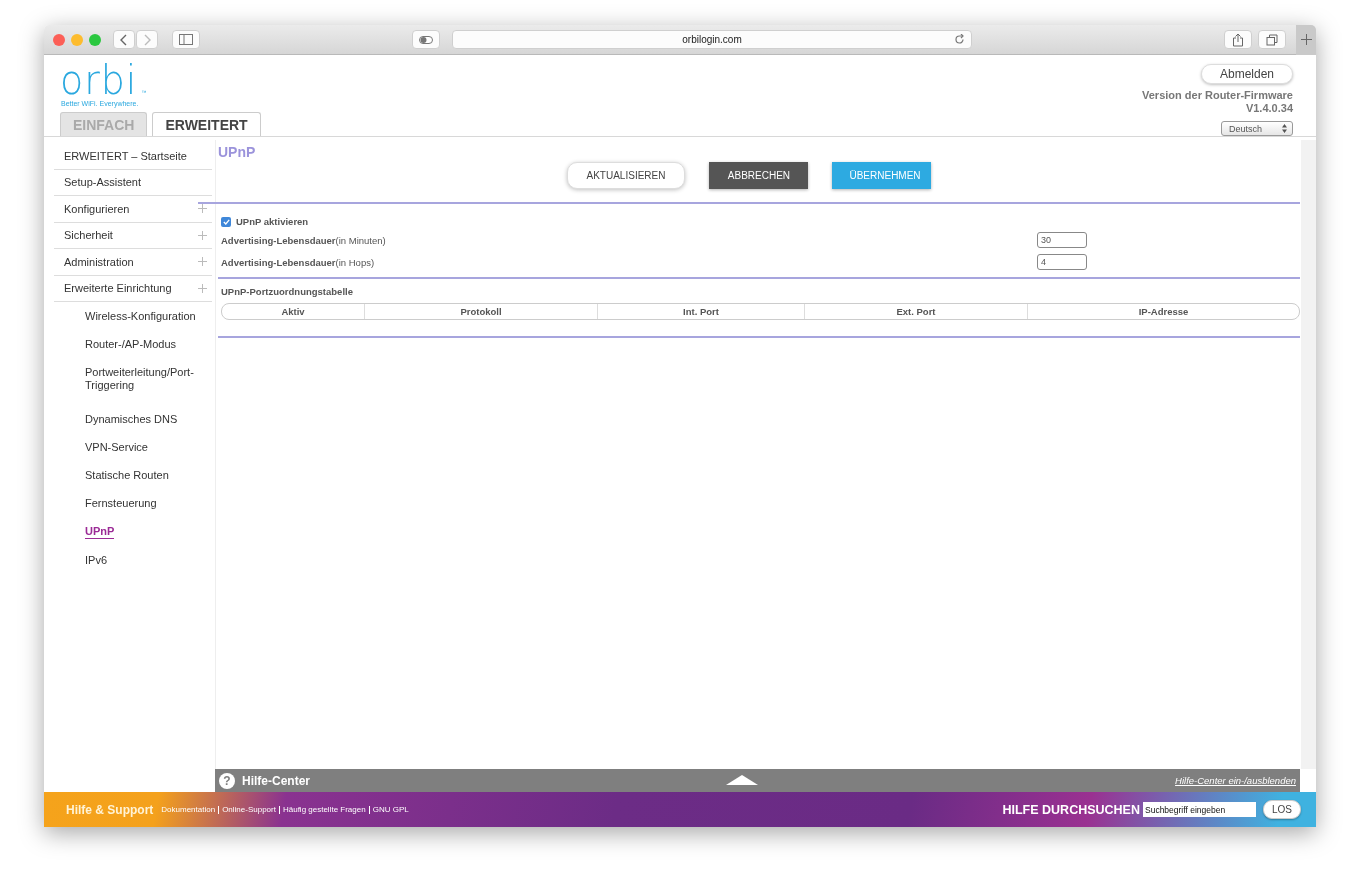 The height and width of the screenshot is (890, 1360). I want to click on nav-subitem: Wireless-Konfiguration, so click(140, 316).